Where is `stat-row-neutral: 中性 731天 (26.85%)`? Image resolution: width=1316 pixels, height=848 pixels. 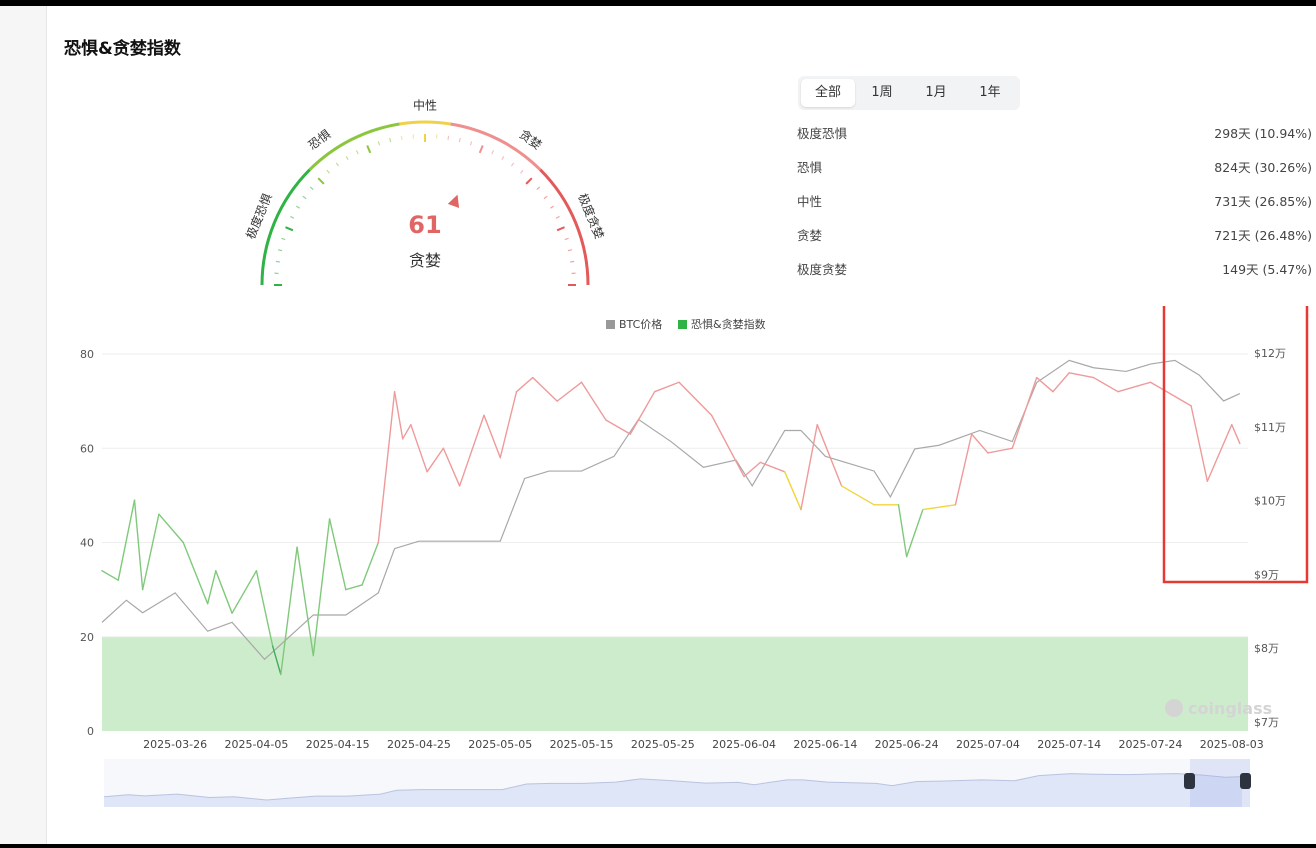 stat-row-neutral: 中性 731天 (26.85%) is located at coordinates (1054, 208).